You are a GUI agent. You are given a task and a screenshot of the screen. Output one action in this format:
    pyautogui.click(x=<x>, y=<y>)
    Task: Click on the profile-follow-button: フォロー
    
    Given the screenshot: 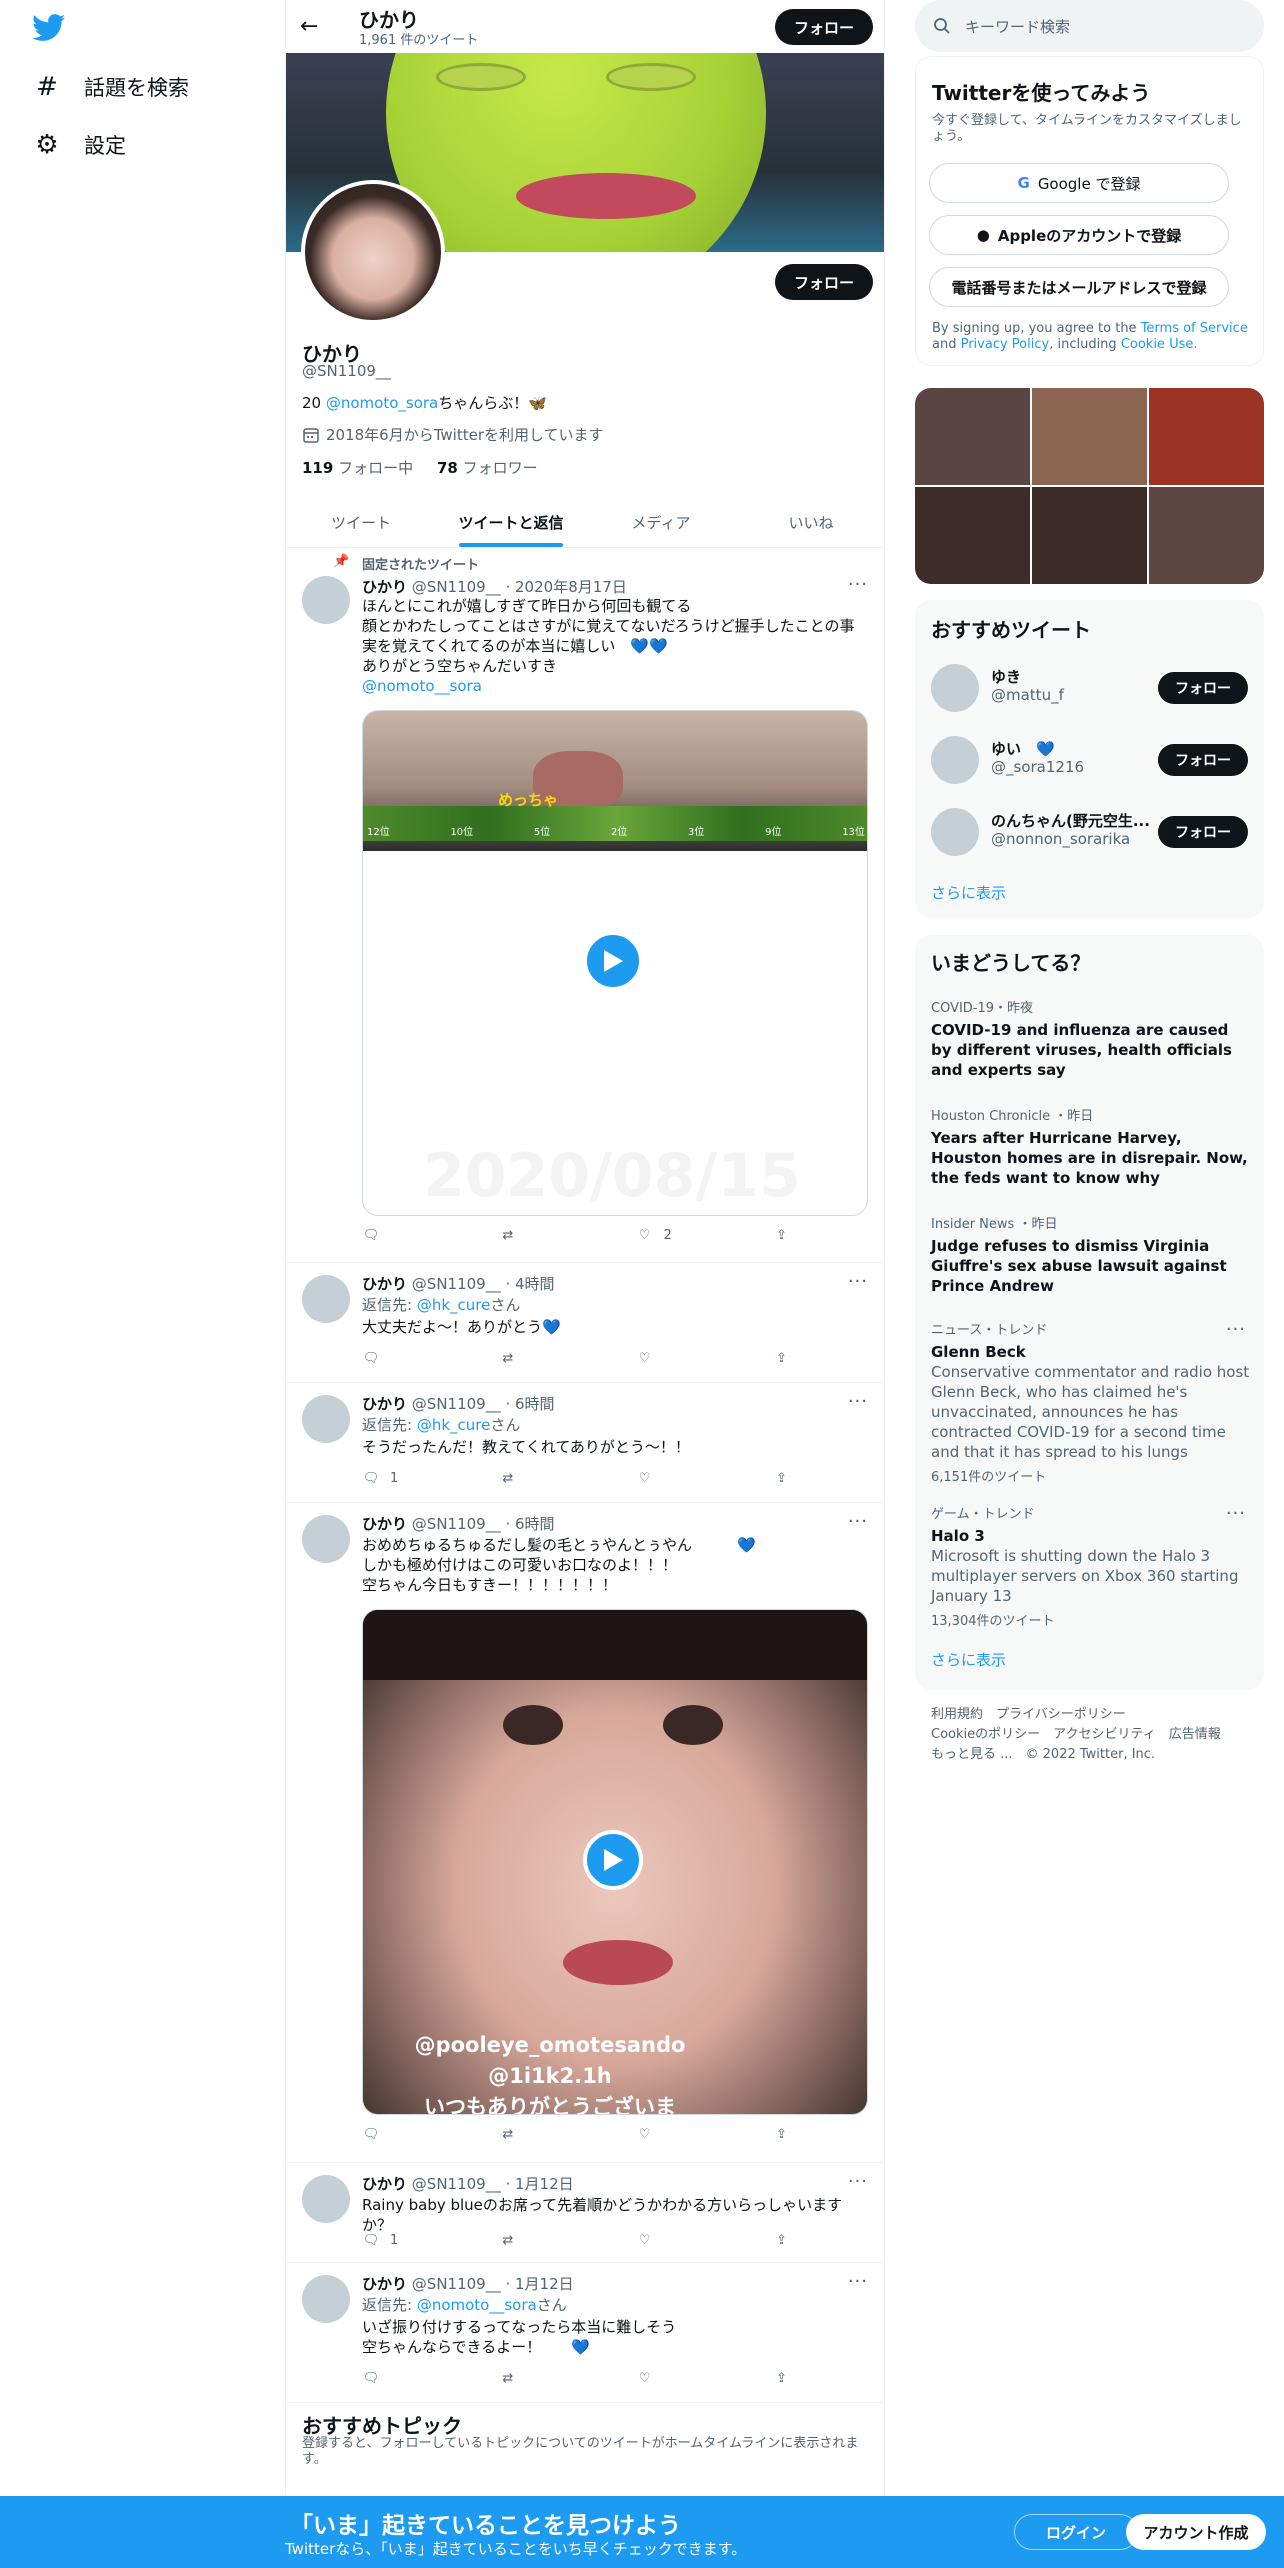 What is the action you would take?
    pyautogui.click(x=824, y=282)
    